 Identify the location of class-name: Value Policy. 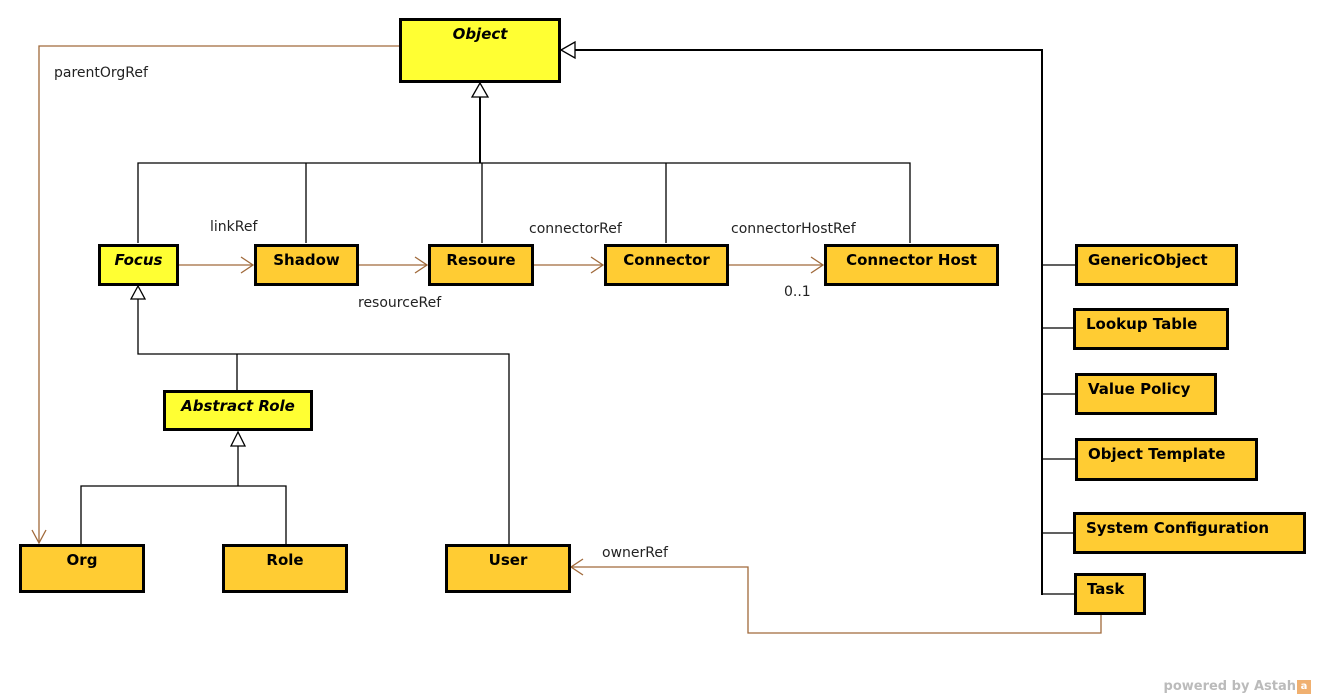
(1139, 389).